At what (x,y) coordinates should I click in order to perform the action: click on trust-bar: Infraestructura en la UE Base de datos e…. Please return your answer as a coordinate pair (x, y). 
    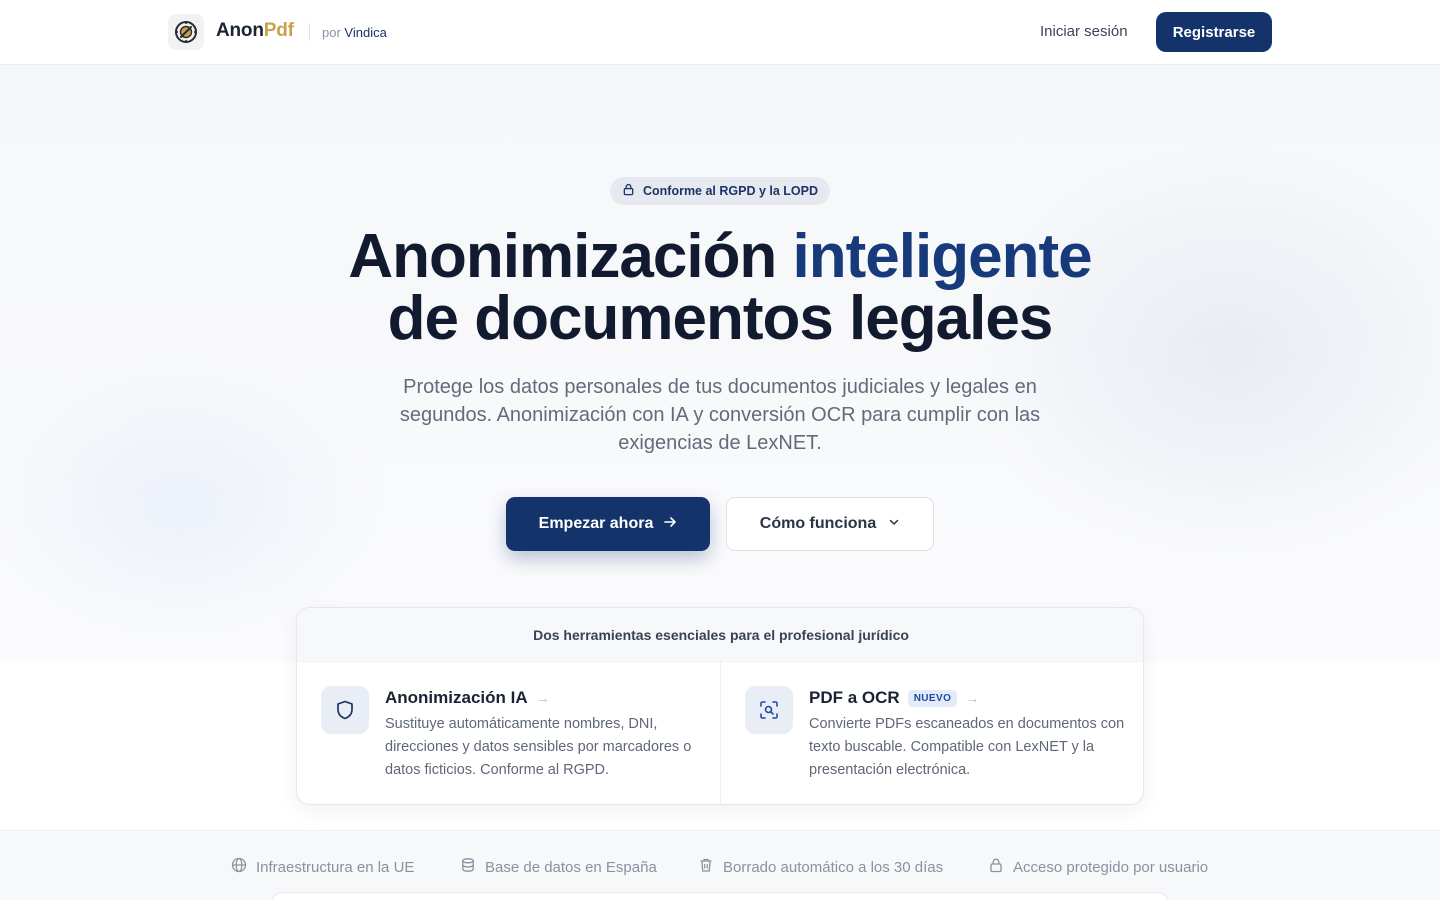
    Looking at the image, I should click on (720, 865).